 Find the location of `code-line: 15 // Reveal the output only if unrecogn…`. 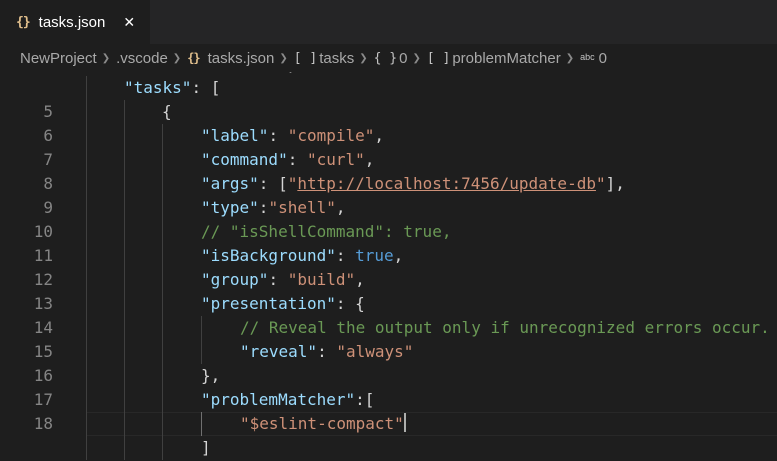

code-line: 15 // Reveal the output only if unrecogn… is located at coordinates (388, 338).